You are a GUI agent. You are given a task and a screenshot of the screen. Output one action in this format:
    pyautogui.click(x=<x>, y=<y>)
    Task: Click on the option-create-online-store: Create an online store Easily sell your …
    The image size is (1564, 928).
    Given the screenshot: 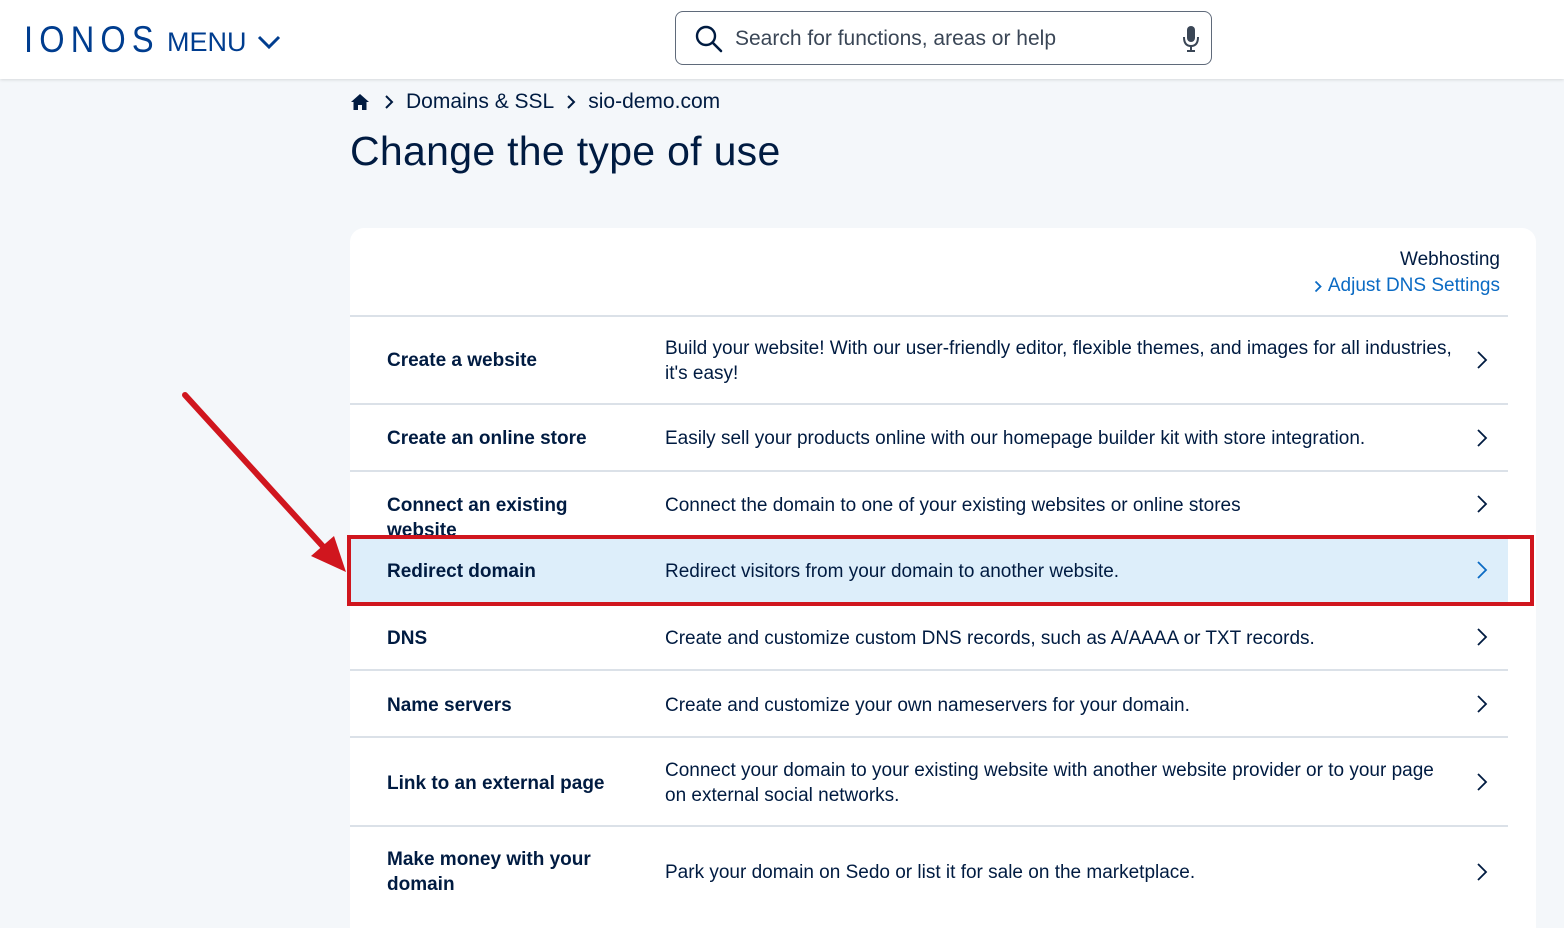 What is the action you would take?
    pyautogui.click(x=929, y=437)
    